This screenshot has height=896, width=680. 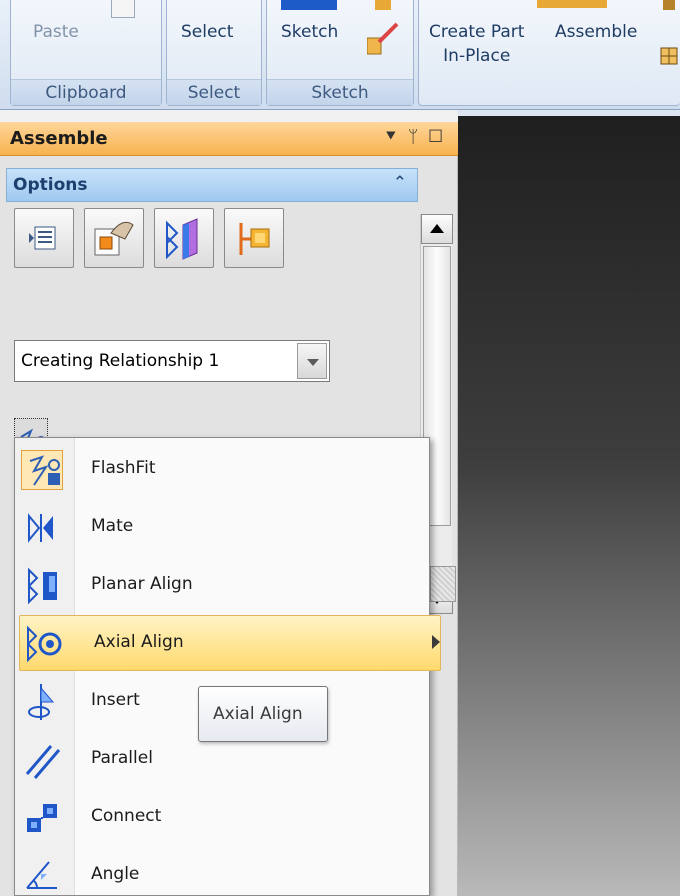 I want to click on extra-tool-icon, so click(x=669, y=35).